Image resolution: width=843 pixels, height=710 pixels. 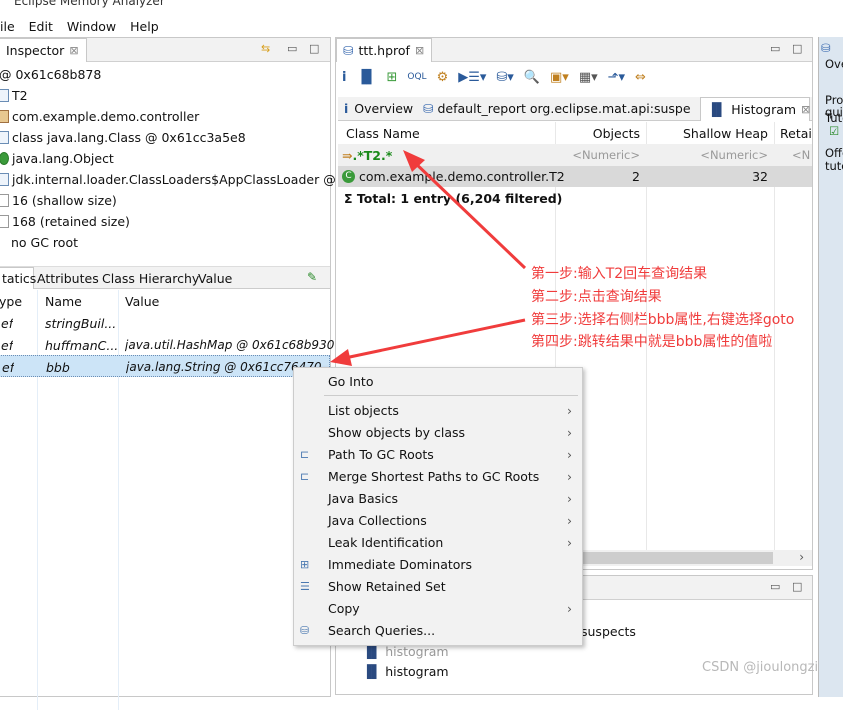 I want to click on retained-icon: ☰, so click(x=305, y=586).